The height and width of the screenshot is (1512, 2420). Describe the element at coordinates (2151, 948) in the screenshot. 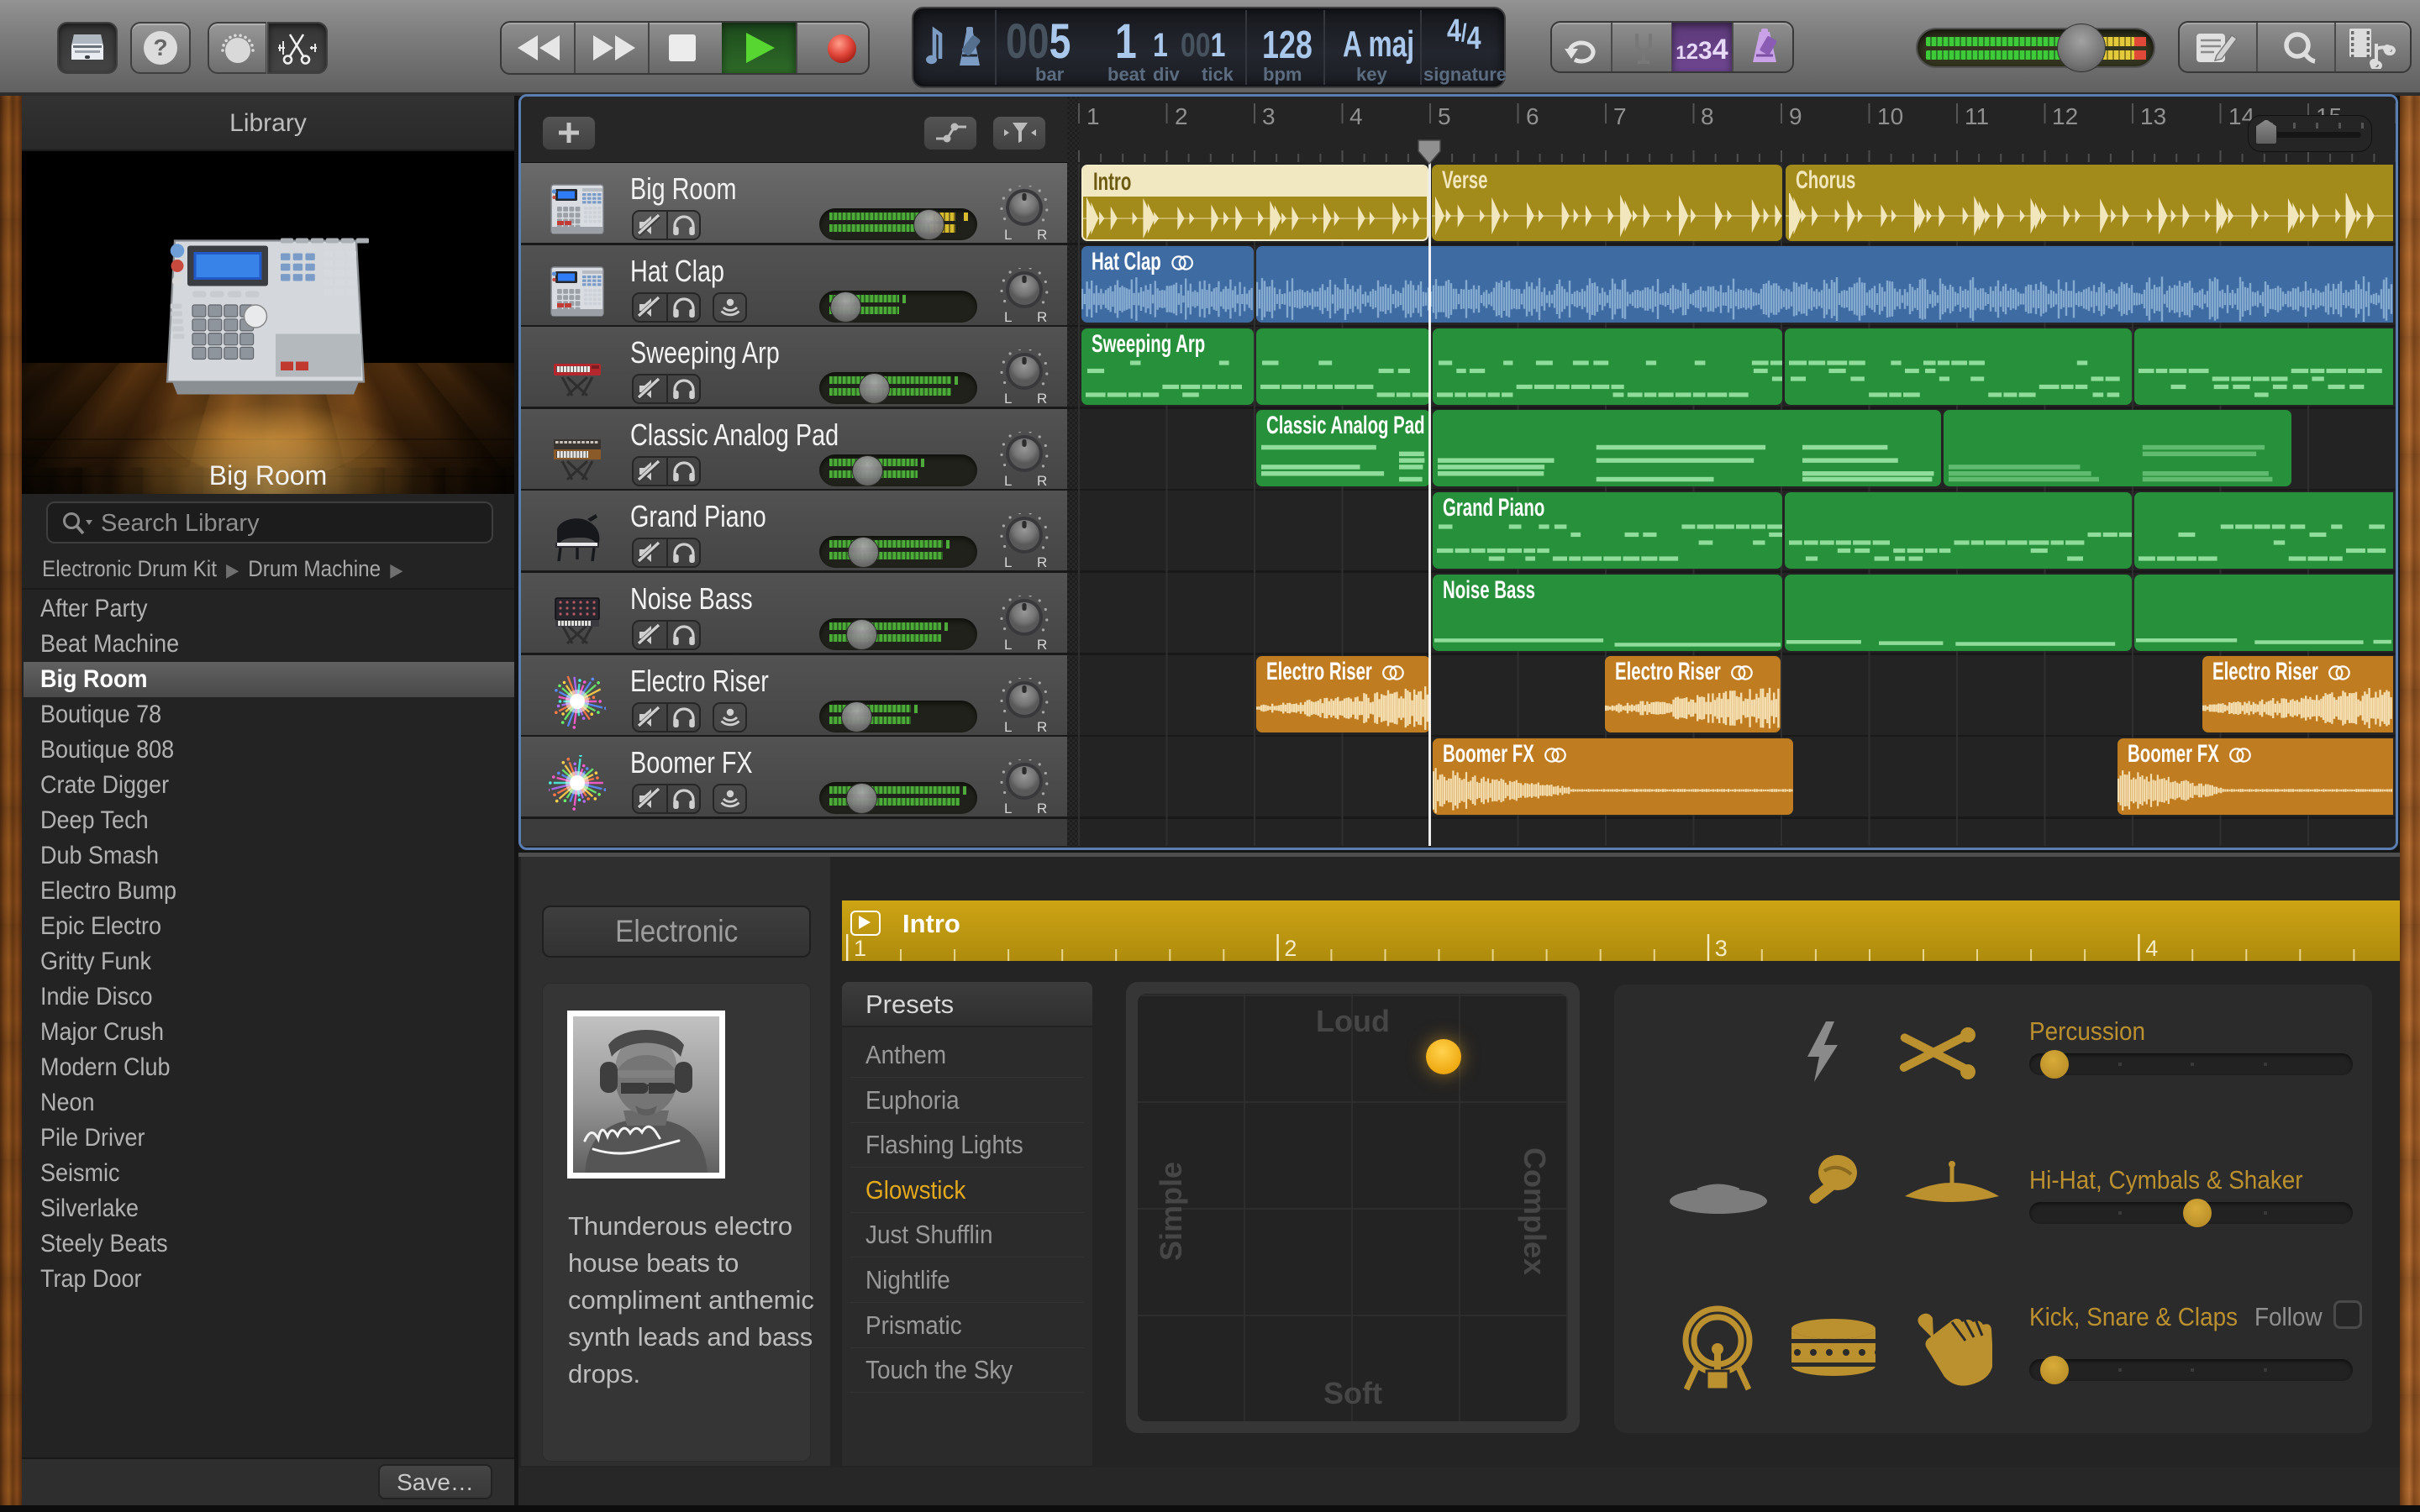

I see `svg-text: 4` at that location.